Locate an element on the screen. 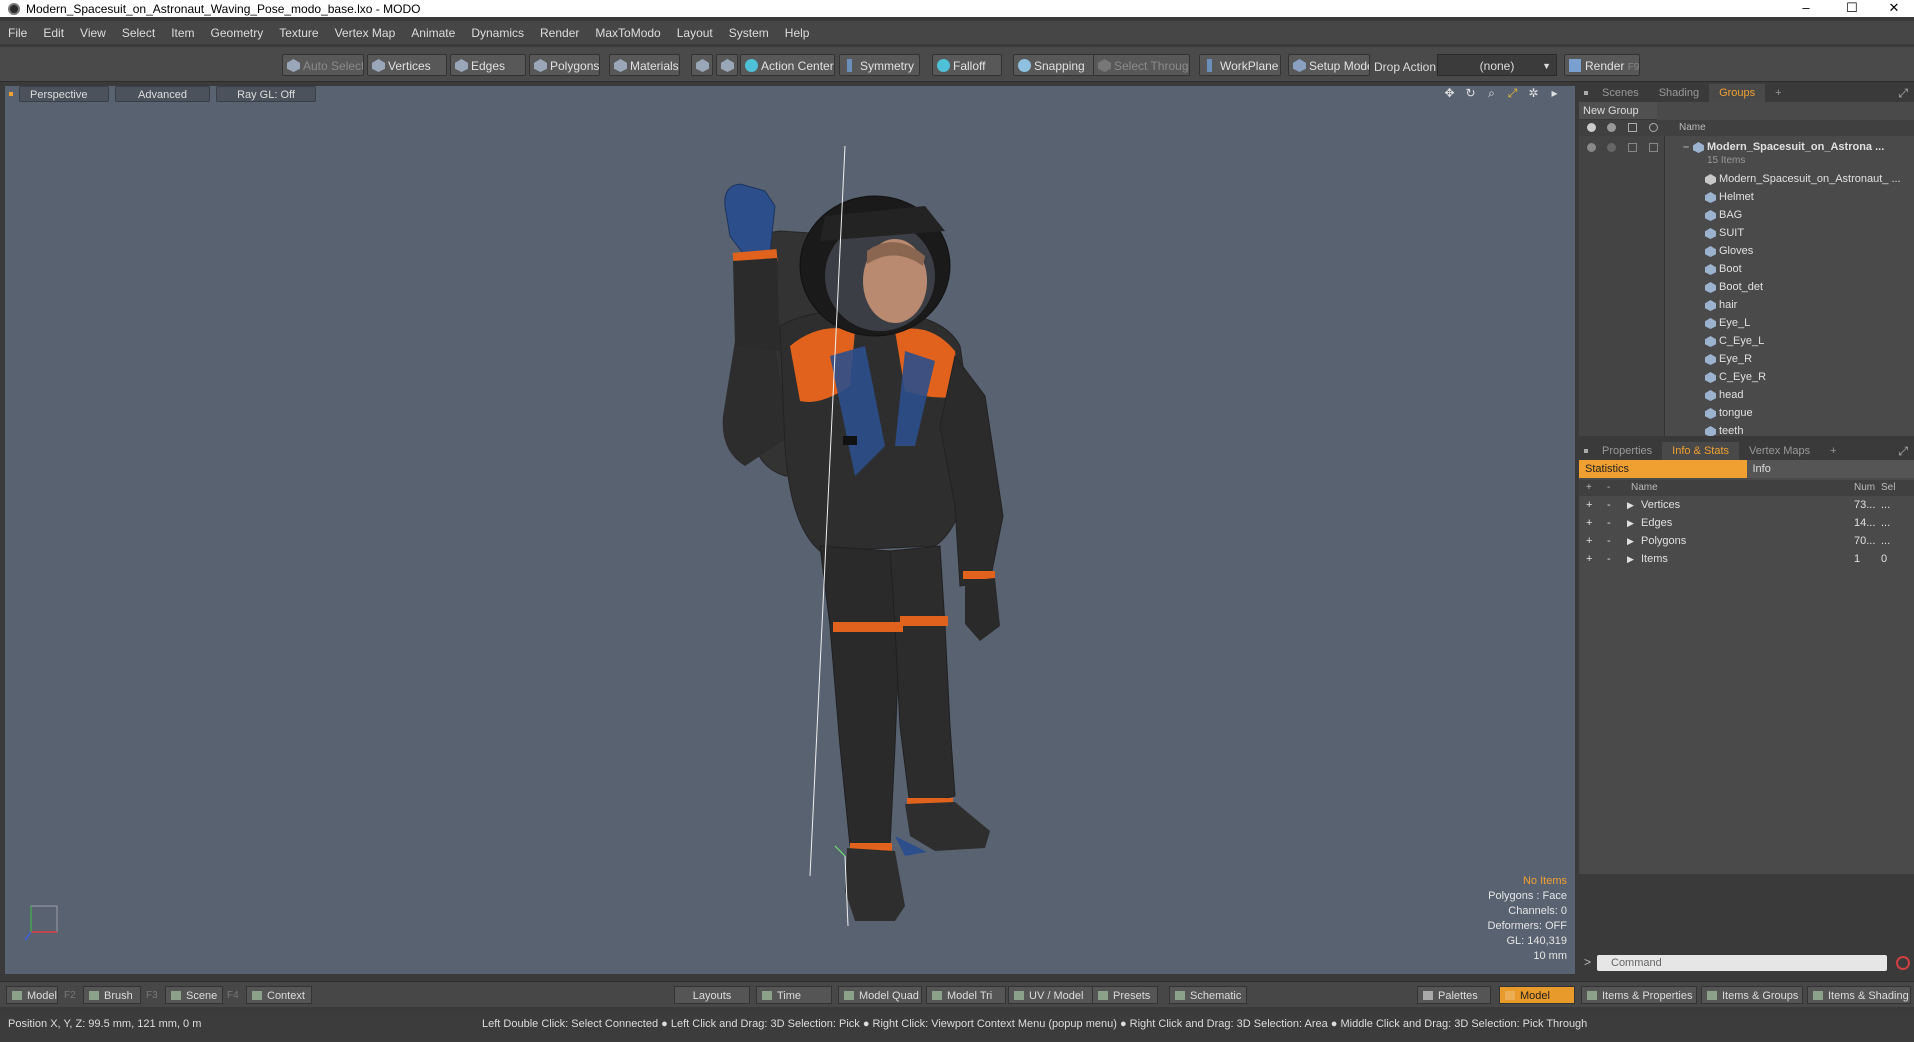  context-layout-button: Context is located at coordinates (279, 995).